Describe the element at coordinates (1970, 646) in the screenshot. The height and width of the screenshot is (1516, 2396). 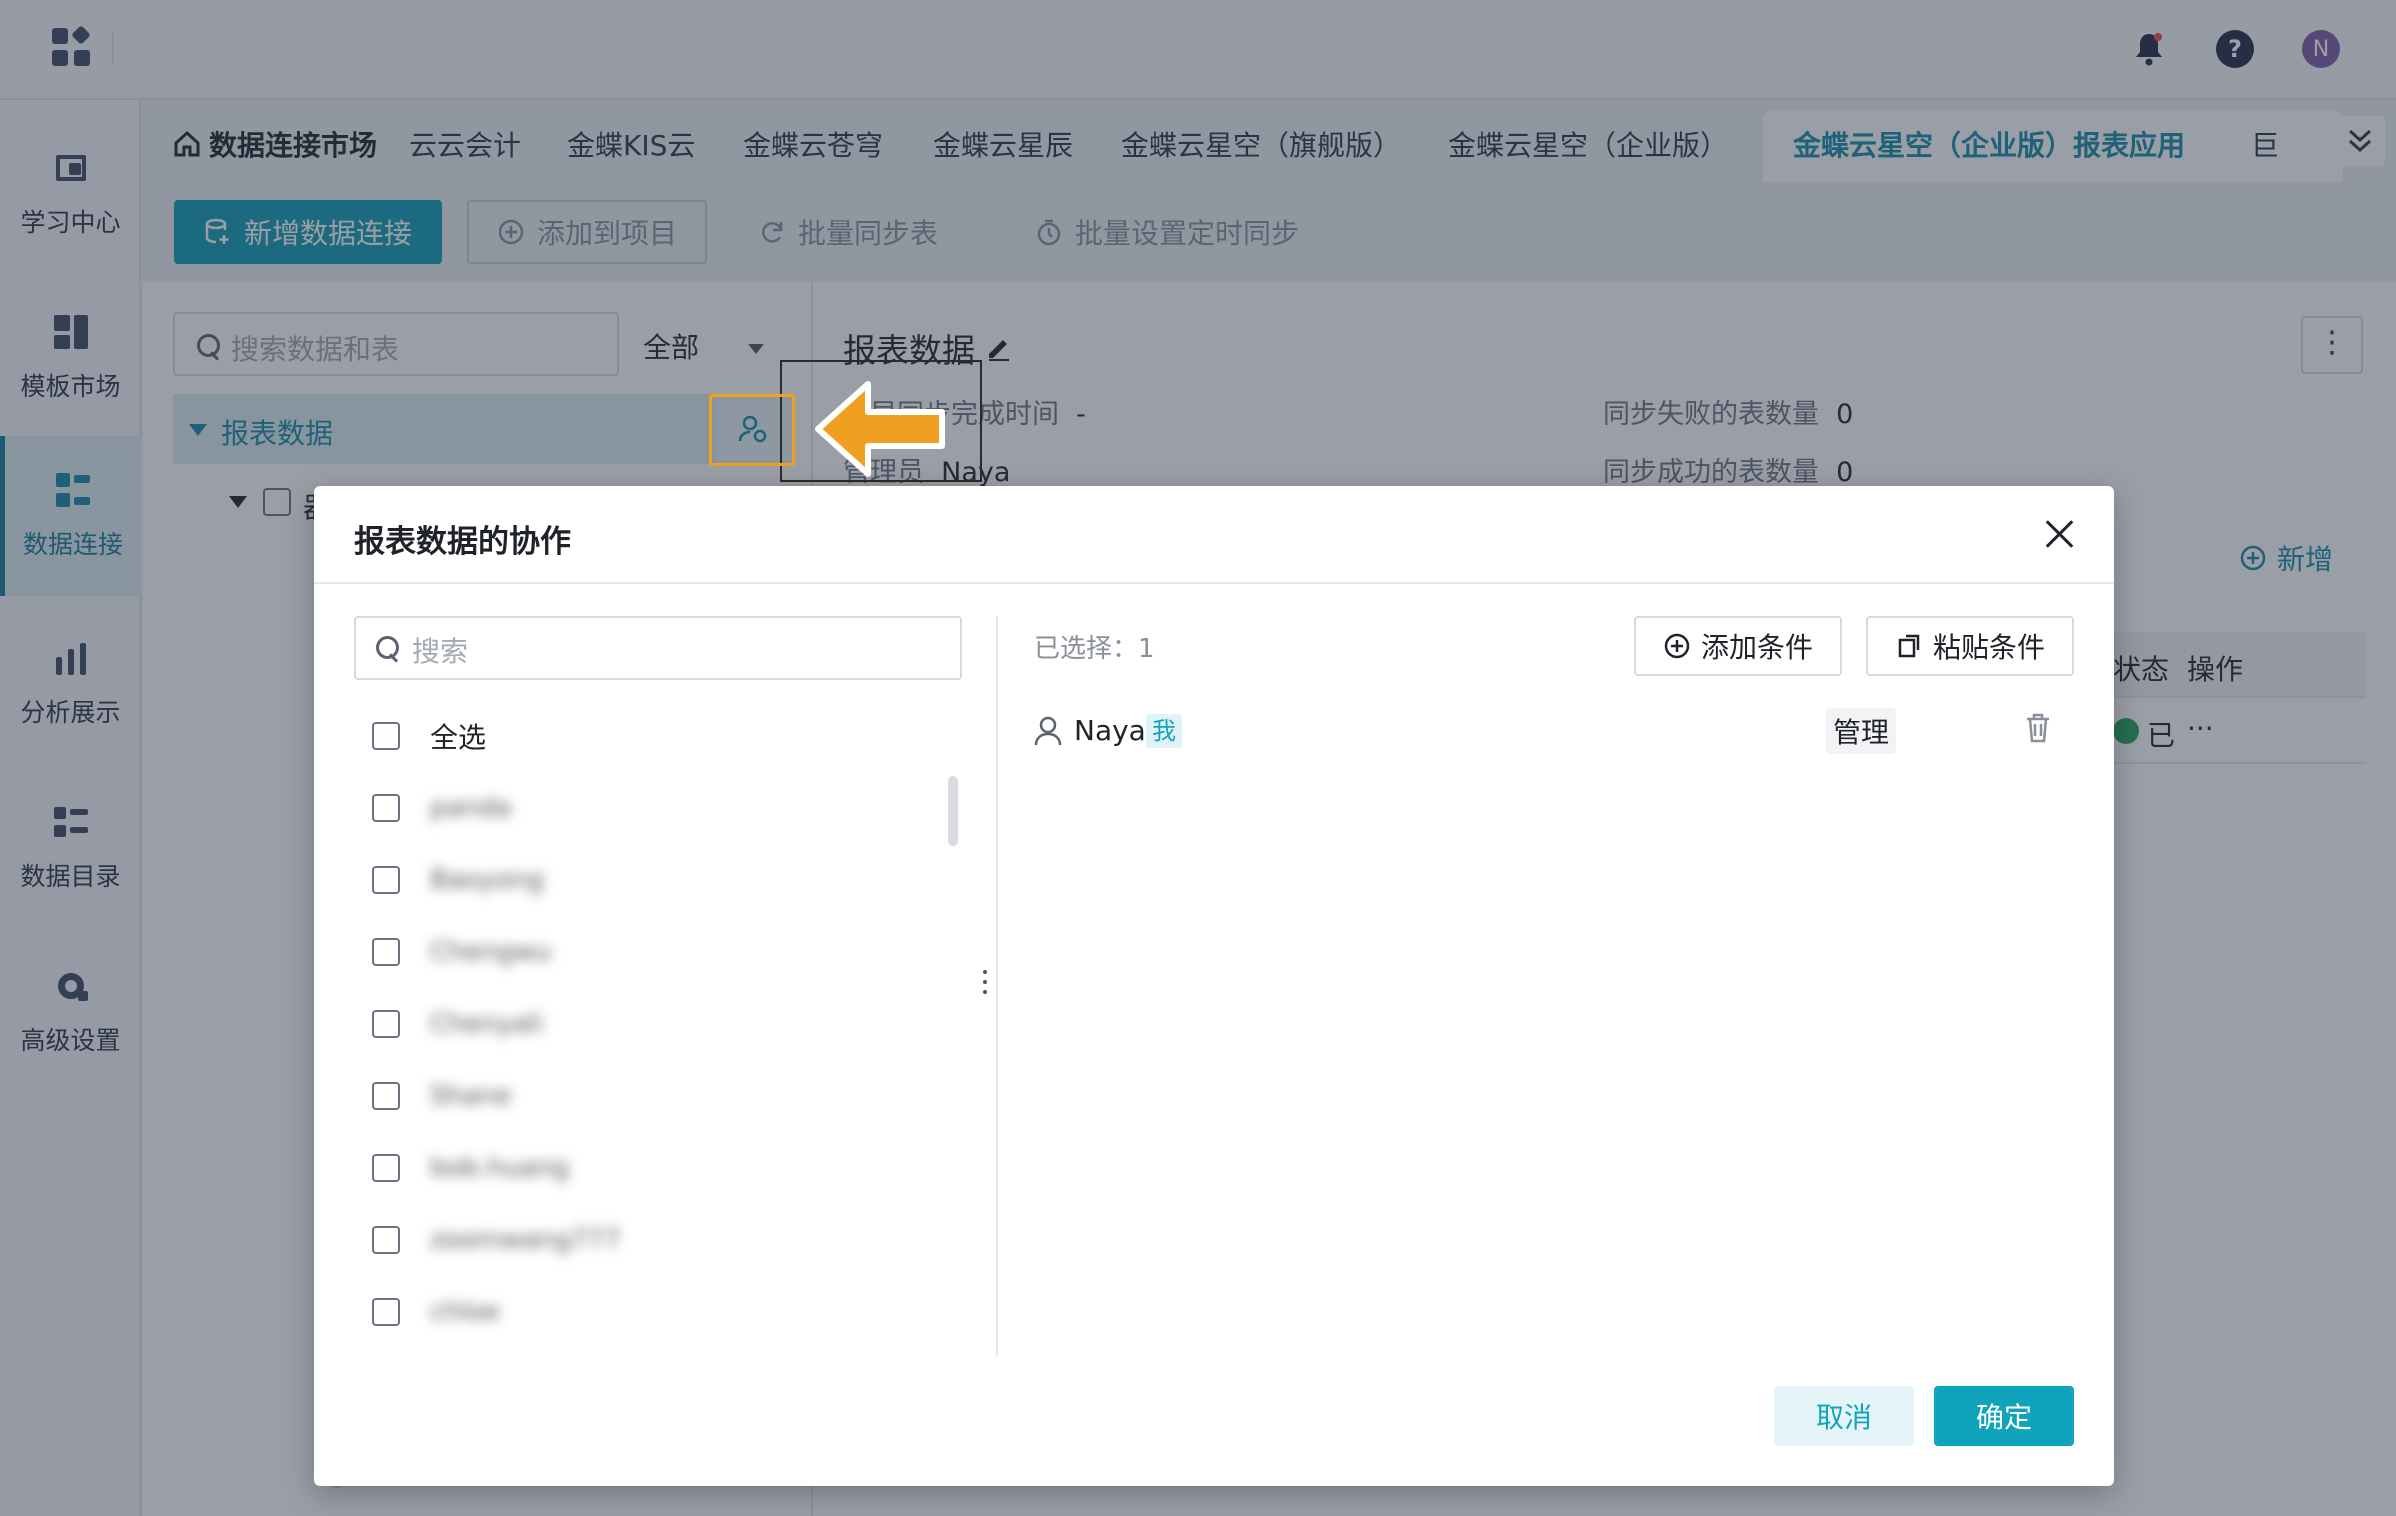
I see `paste-condition-button: 粘贴条件` at that location.